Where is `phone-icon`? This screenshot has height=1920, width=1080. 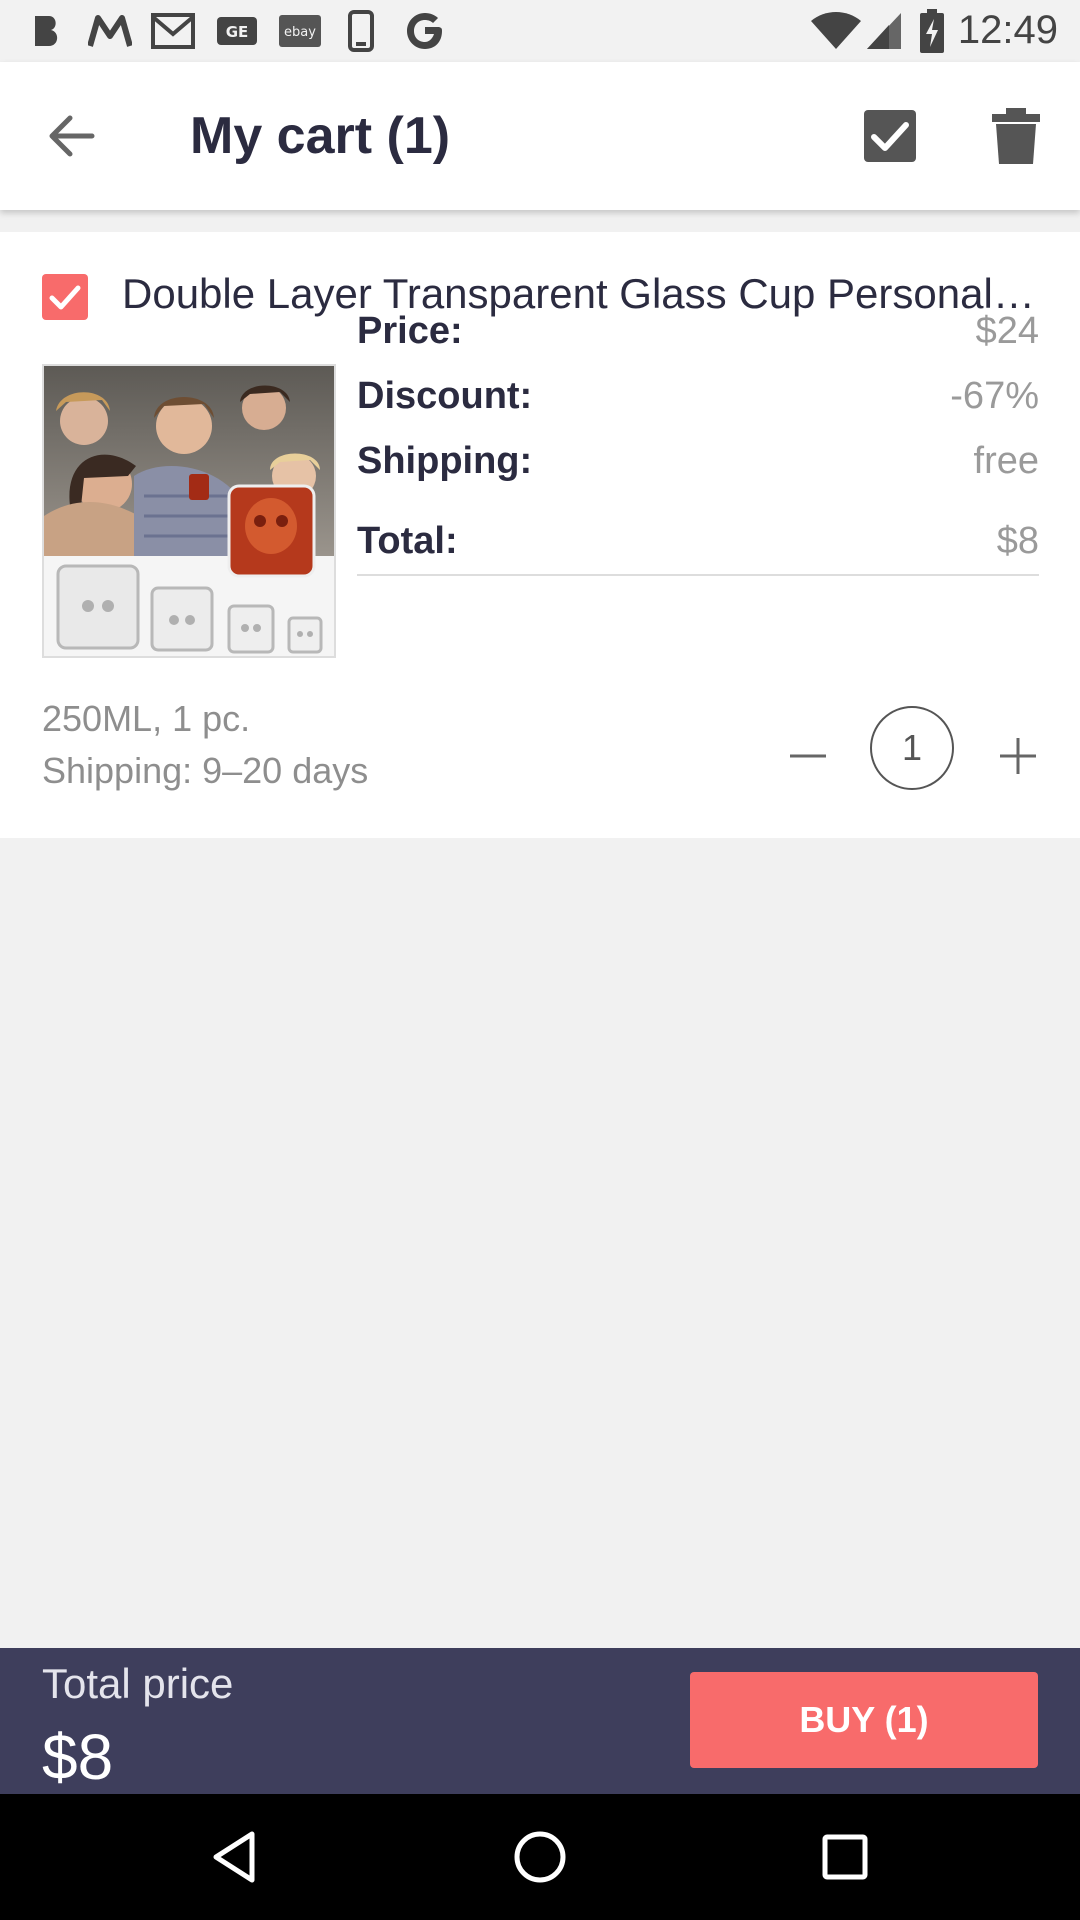
phone-icon is located at coordinates (361, 31).